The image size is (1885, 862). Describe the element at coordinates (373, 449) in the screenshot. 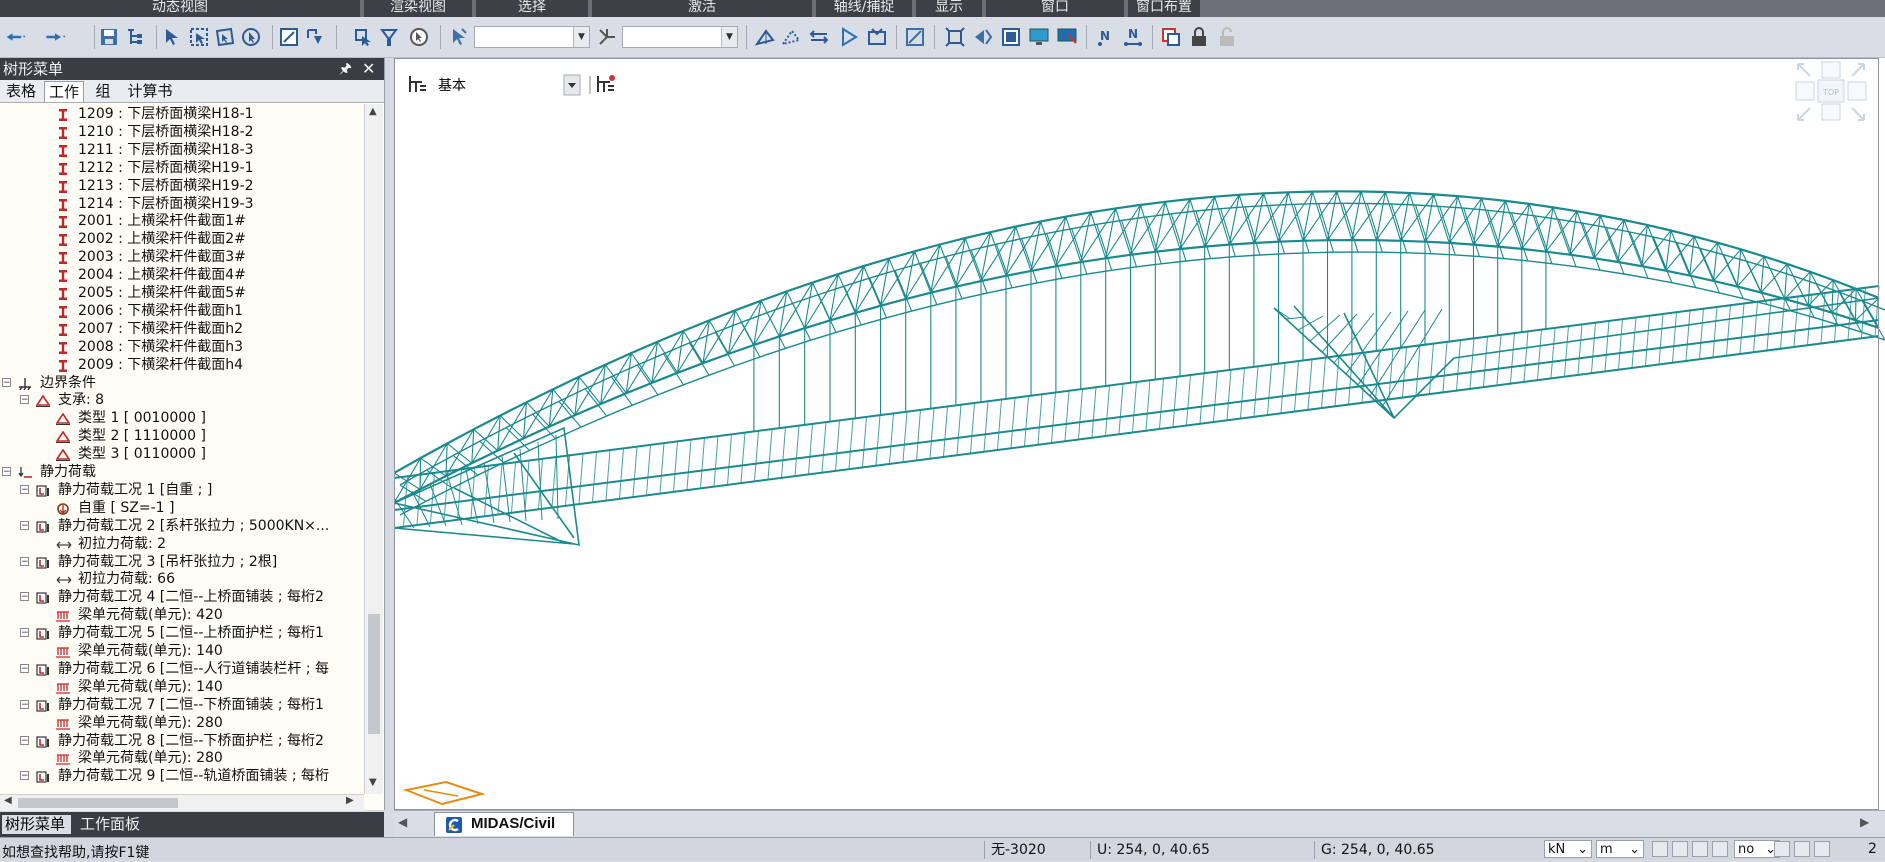

I see `tree-vertical-scrollbar: ▲ ▼` at that location.